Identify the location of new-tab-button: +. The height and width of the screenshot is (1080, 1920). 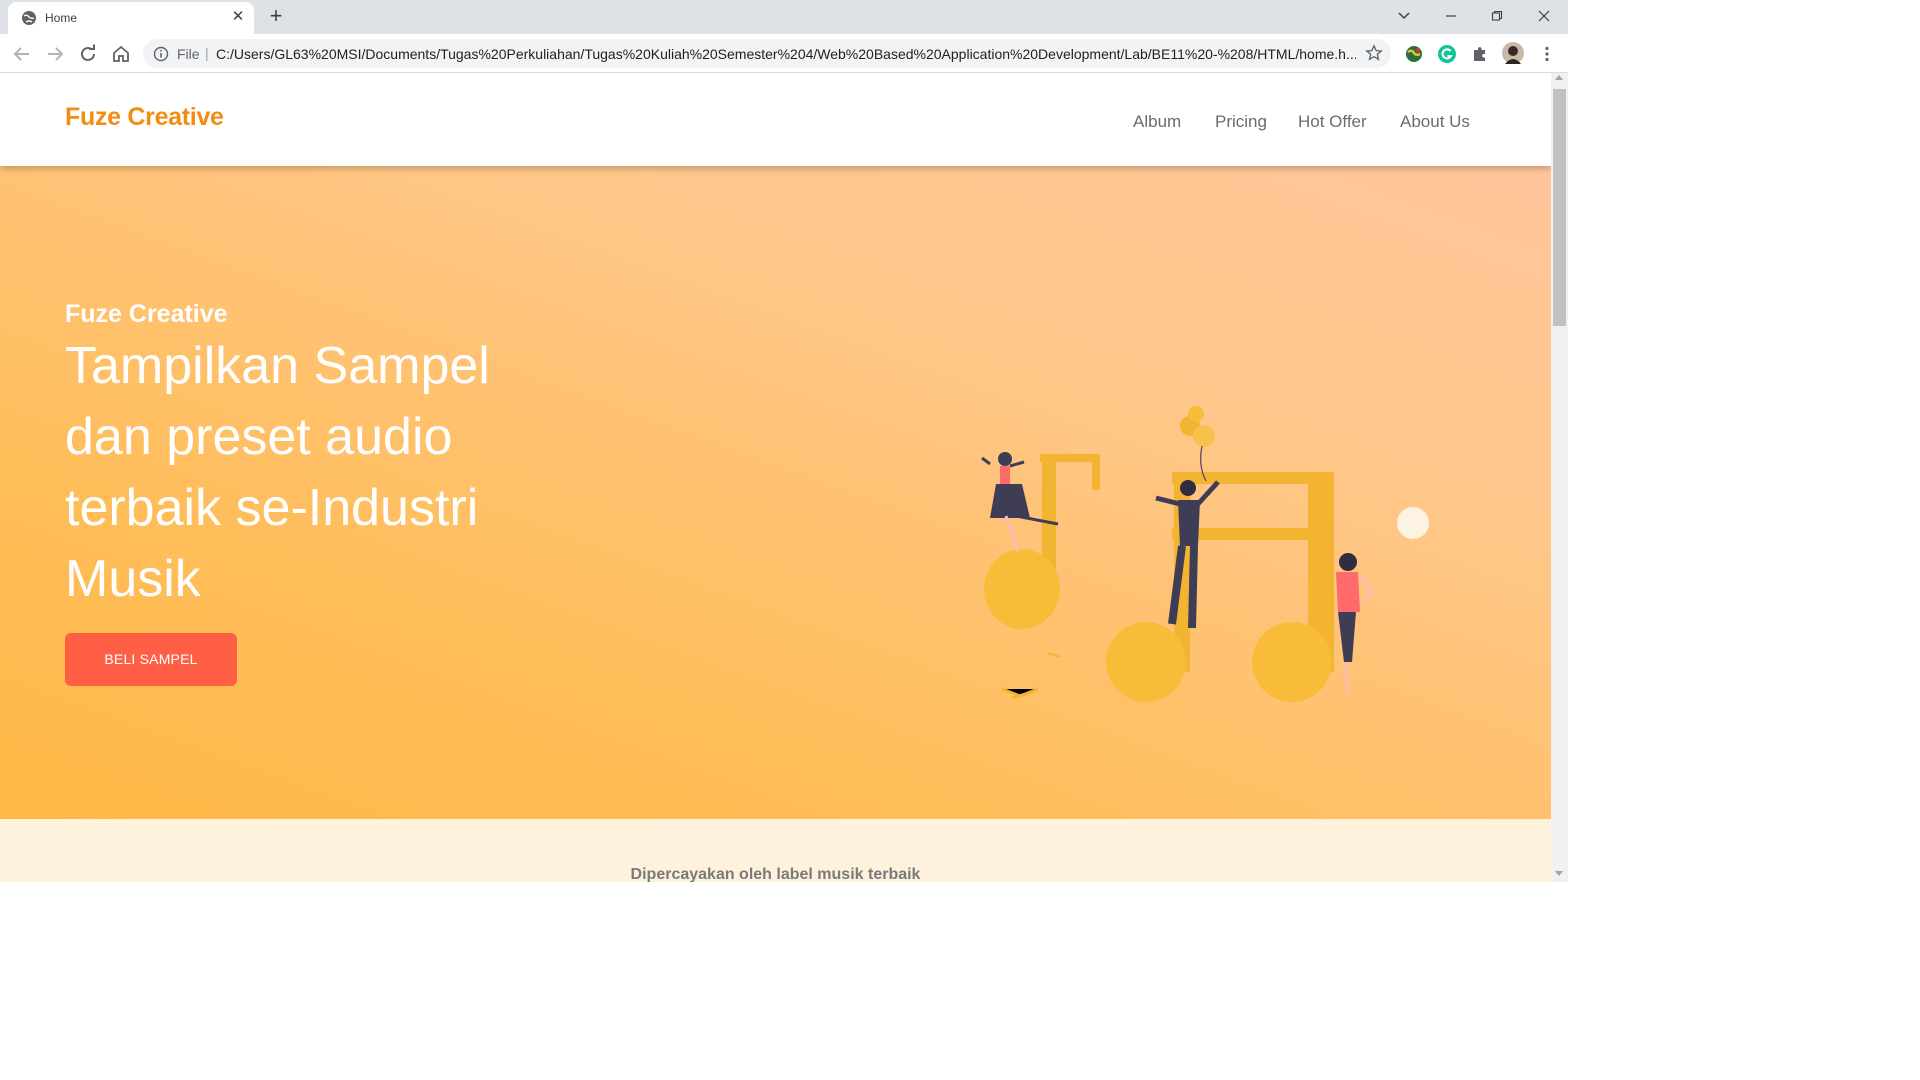
(276, 16).